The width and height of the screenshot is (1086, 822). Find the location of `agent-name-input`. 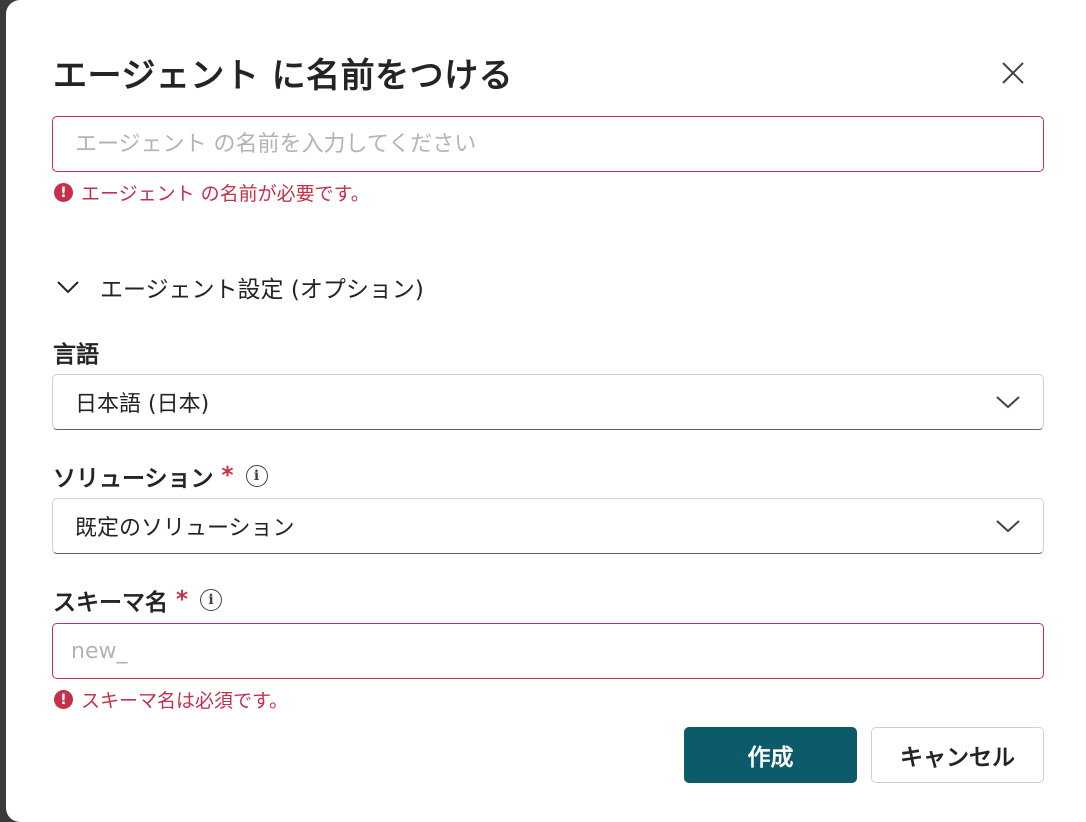

agent-name-input is located at coordinates (548, 144).